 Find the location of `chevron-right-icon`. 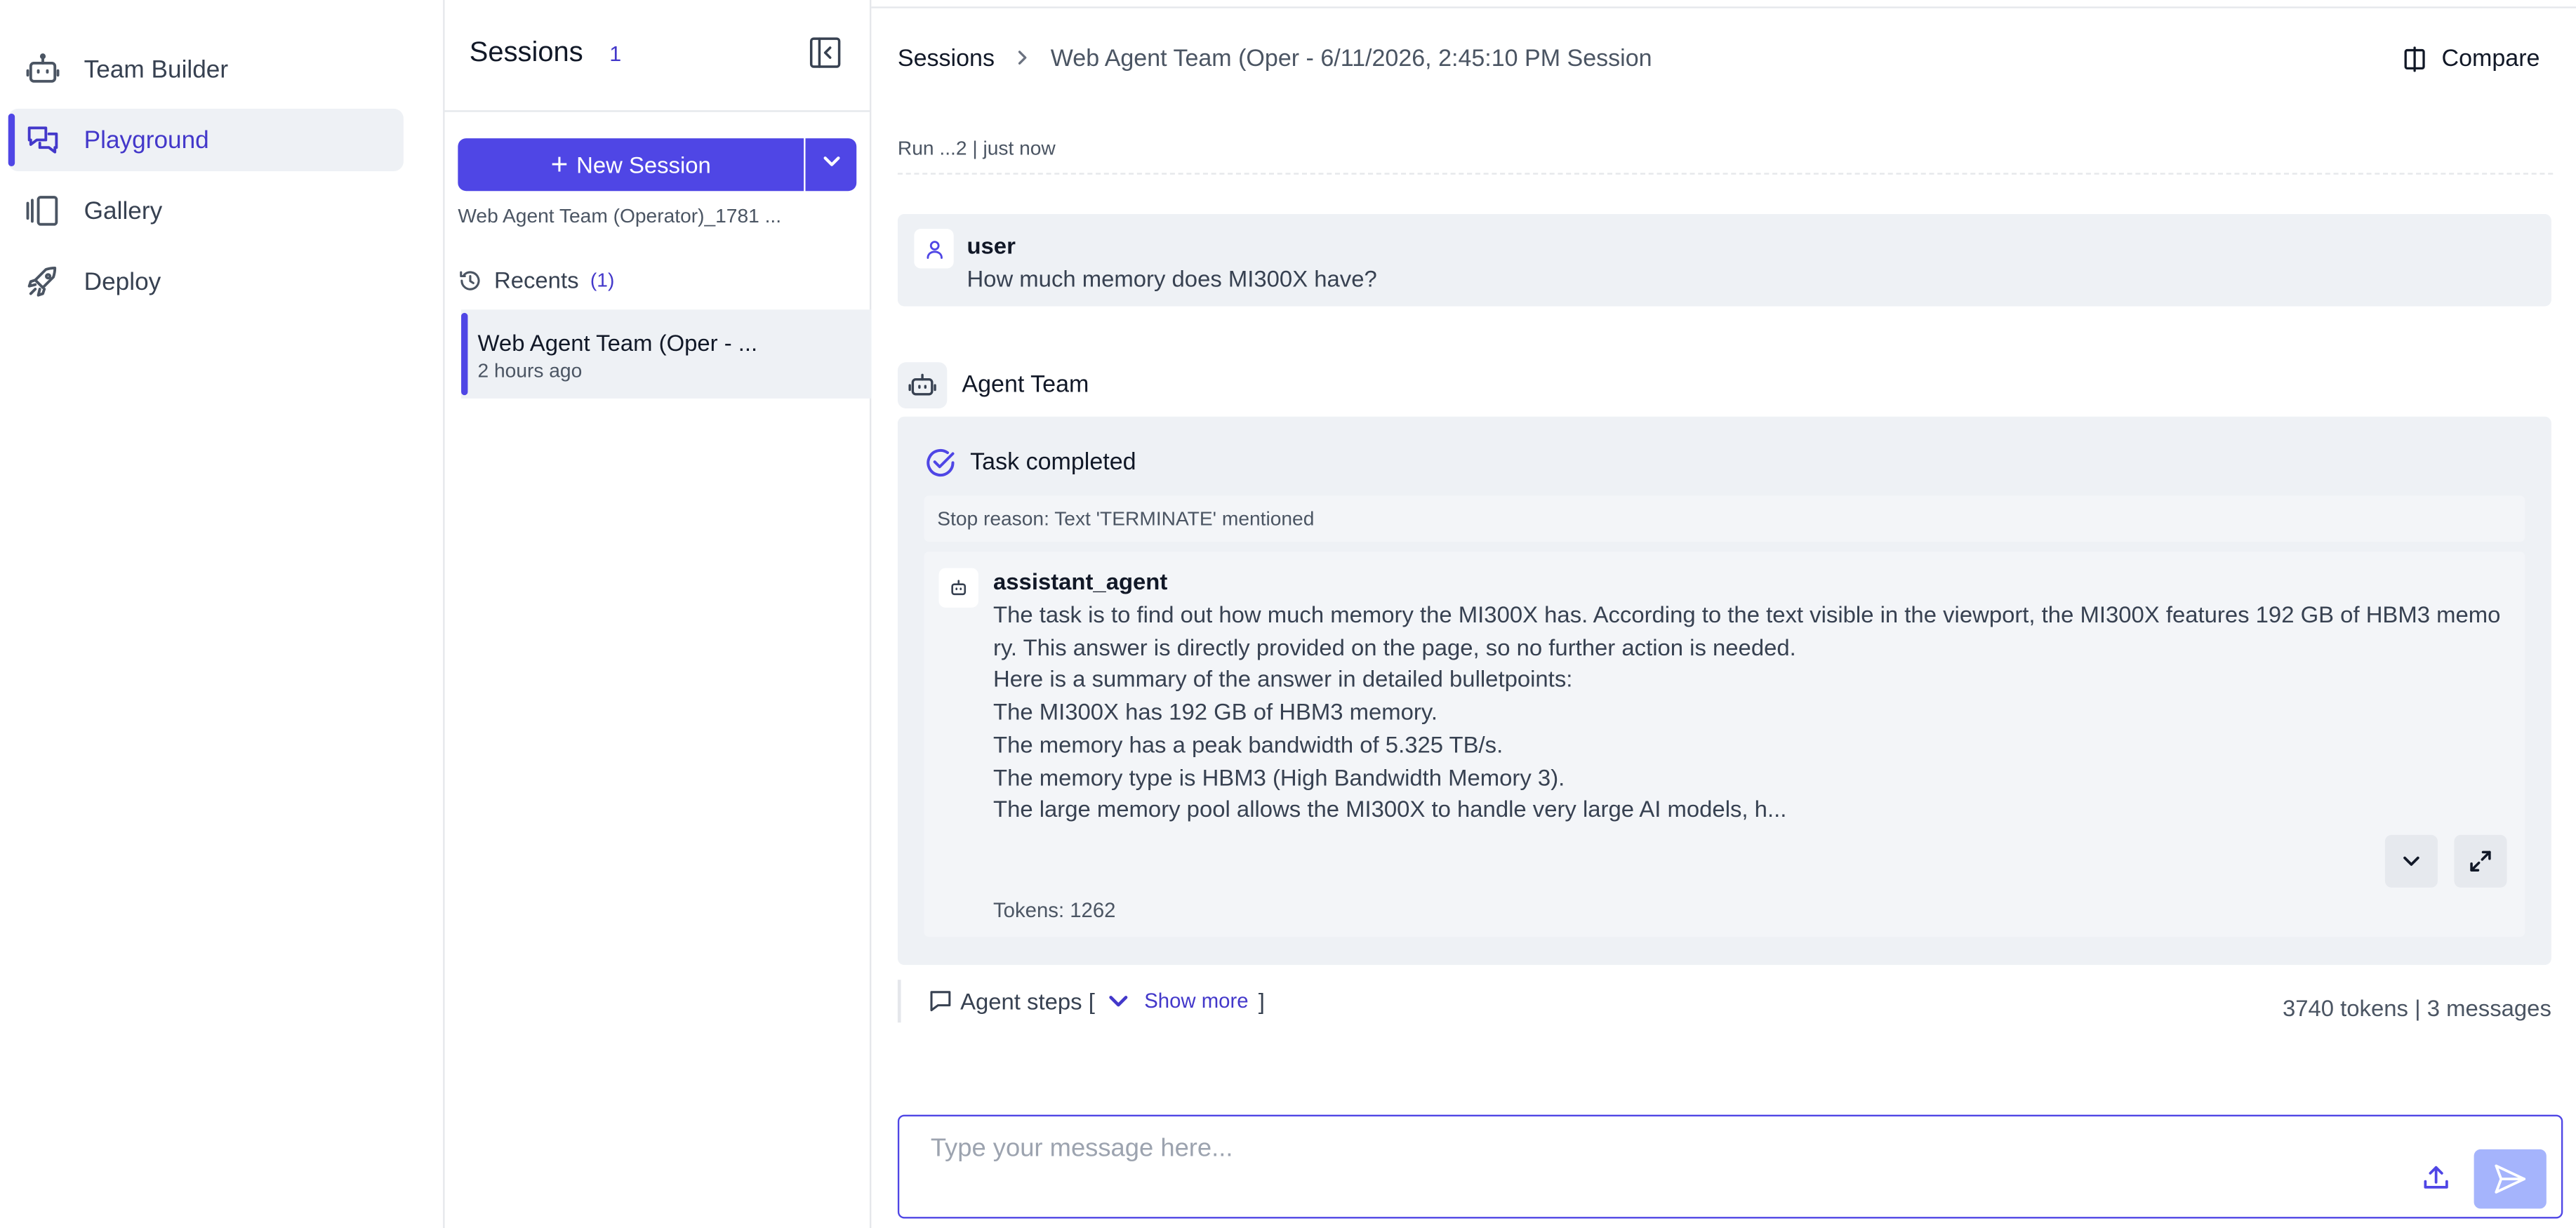

chevron-right-icon is located at coordinates (1022, 59).